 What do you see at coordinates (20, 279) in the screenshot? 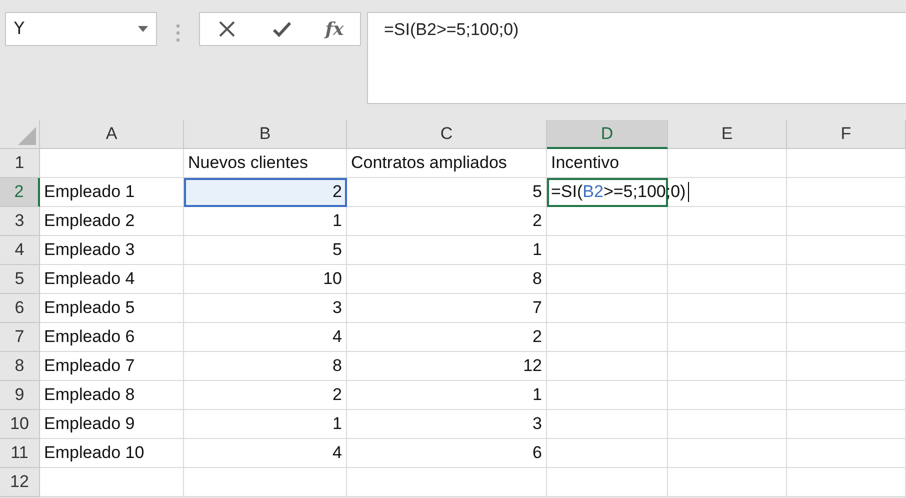
I see `row-header: 5` at bounding box center [20, 279].